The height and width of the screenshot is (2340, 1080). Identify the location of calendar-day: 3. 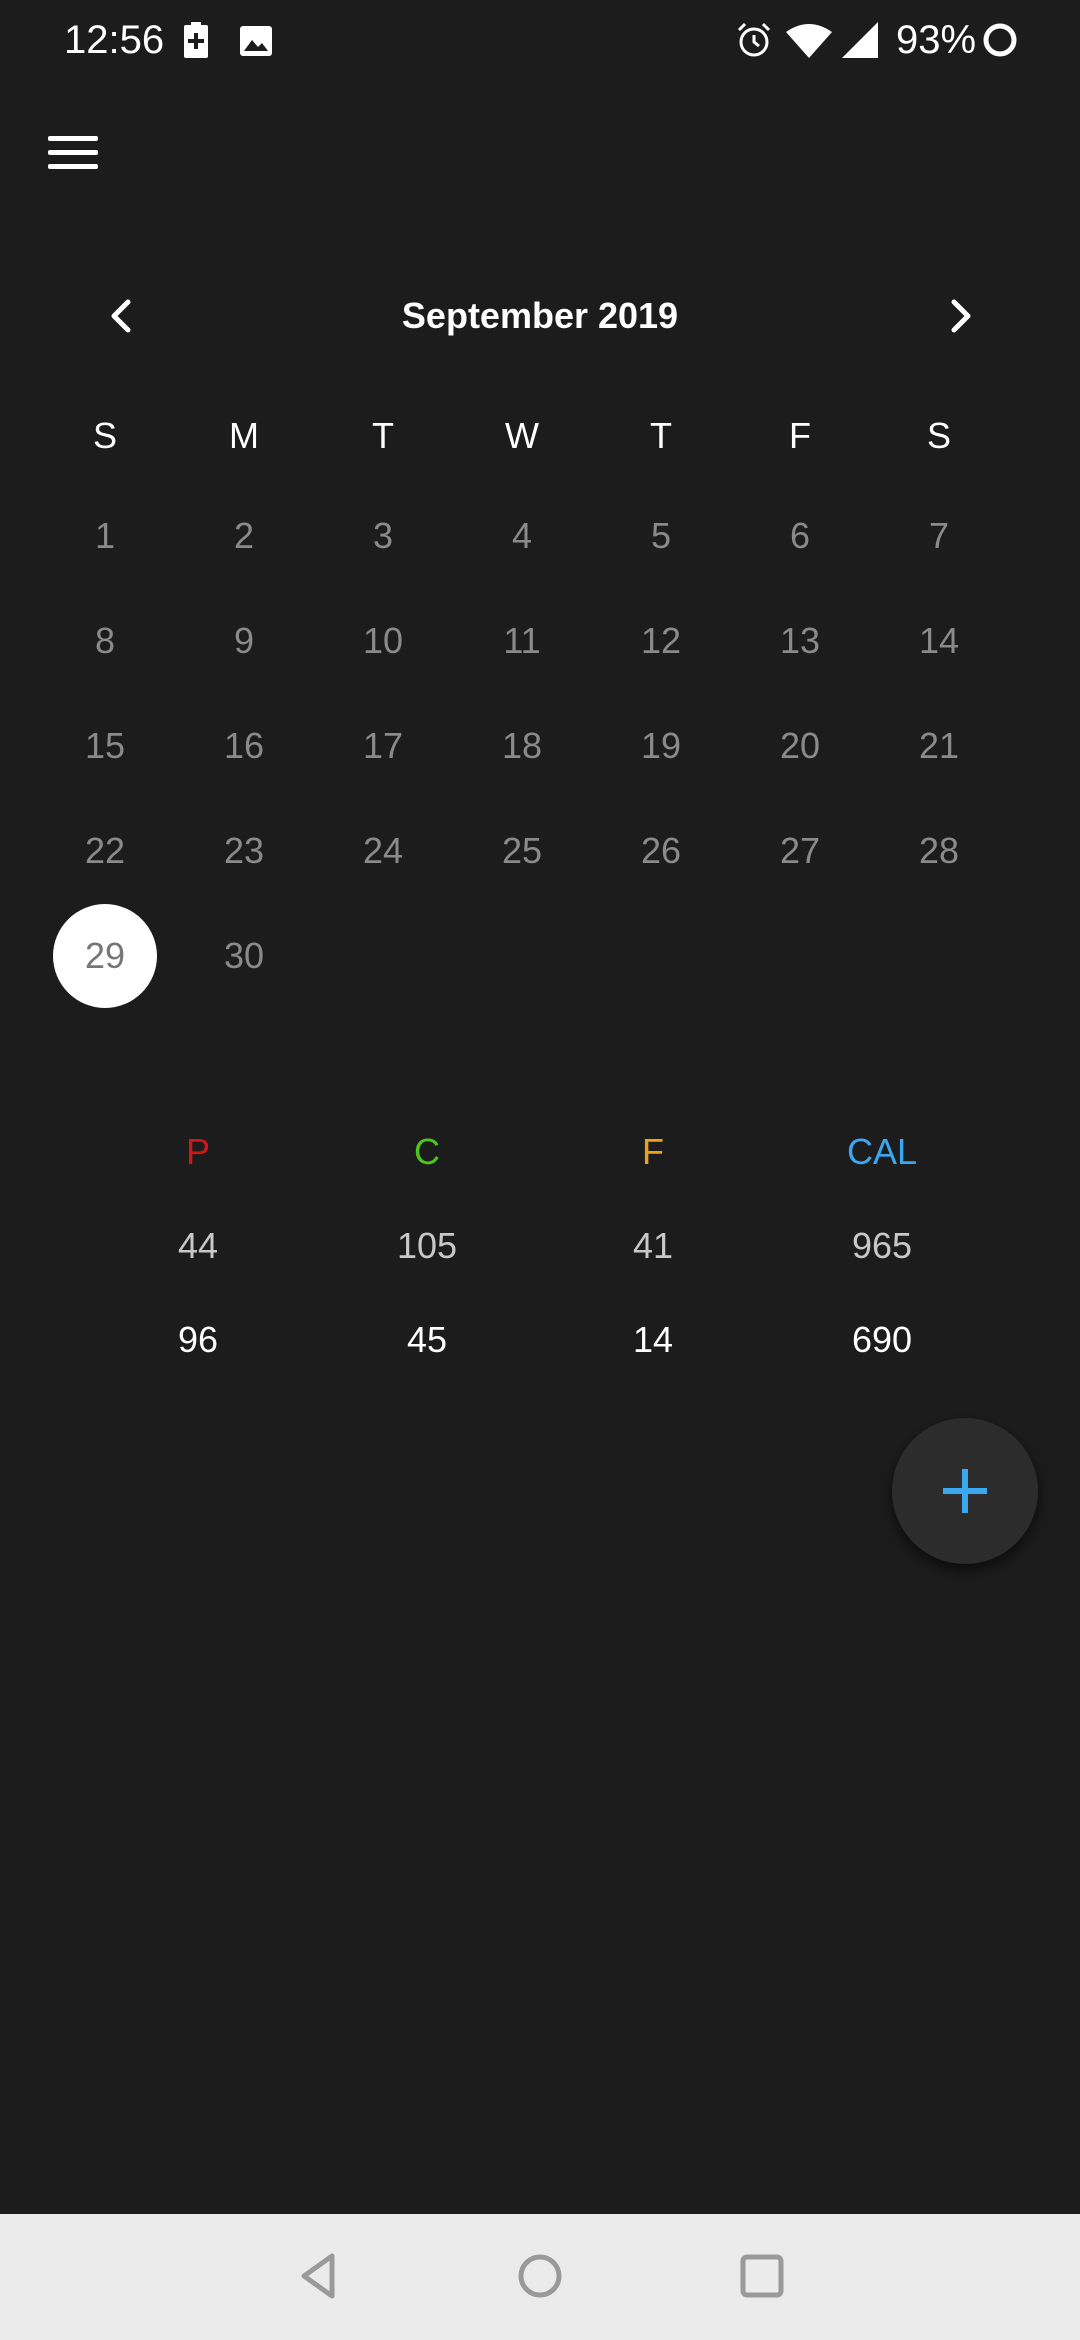
(383, 536).